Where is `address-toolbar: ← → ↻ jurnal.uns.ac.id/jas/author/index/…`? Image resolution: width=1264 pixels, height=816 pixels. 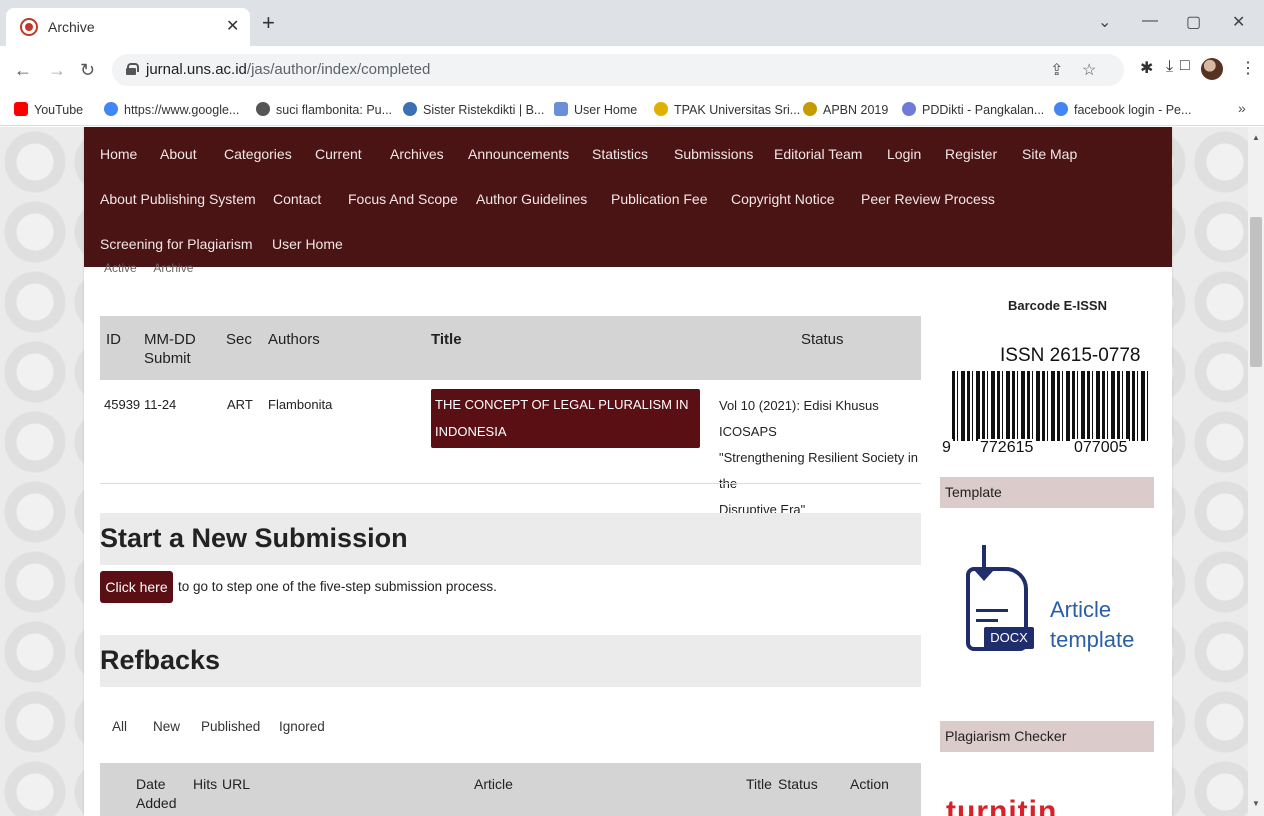
address-toolbar: ← → ↻ jurnal.uns.ac.id/jas/author/index/… is located at coordinates (632, 70).